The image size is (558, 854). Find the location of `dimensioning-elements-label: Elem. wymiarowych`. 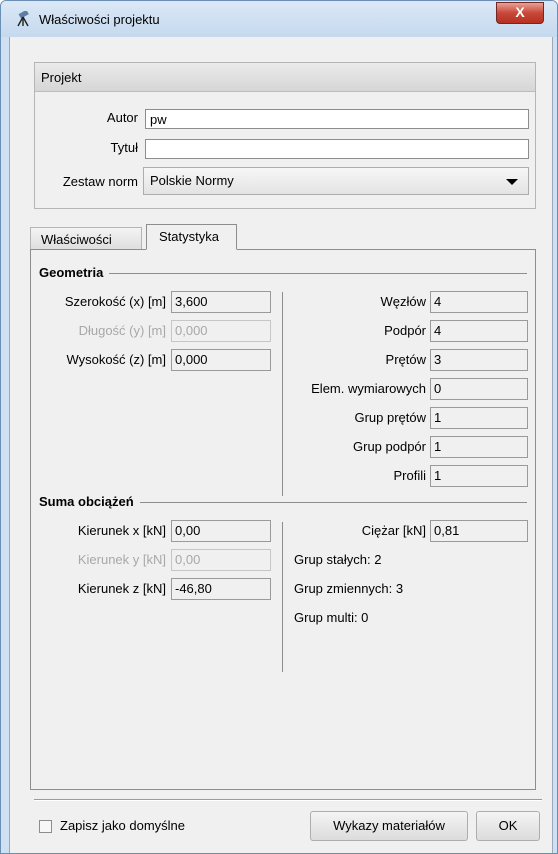

dimensioning-elements-label: Elem. wymiarowych is located at coordinates (368, 388).